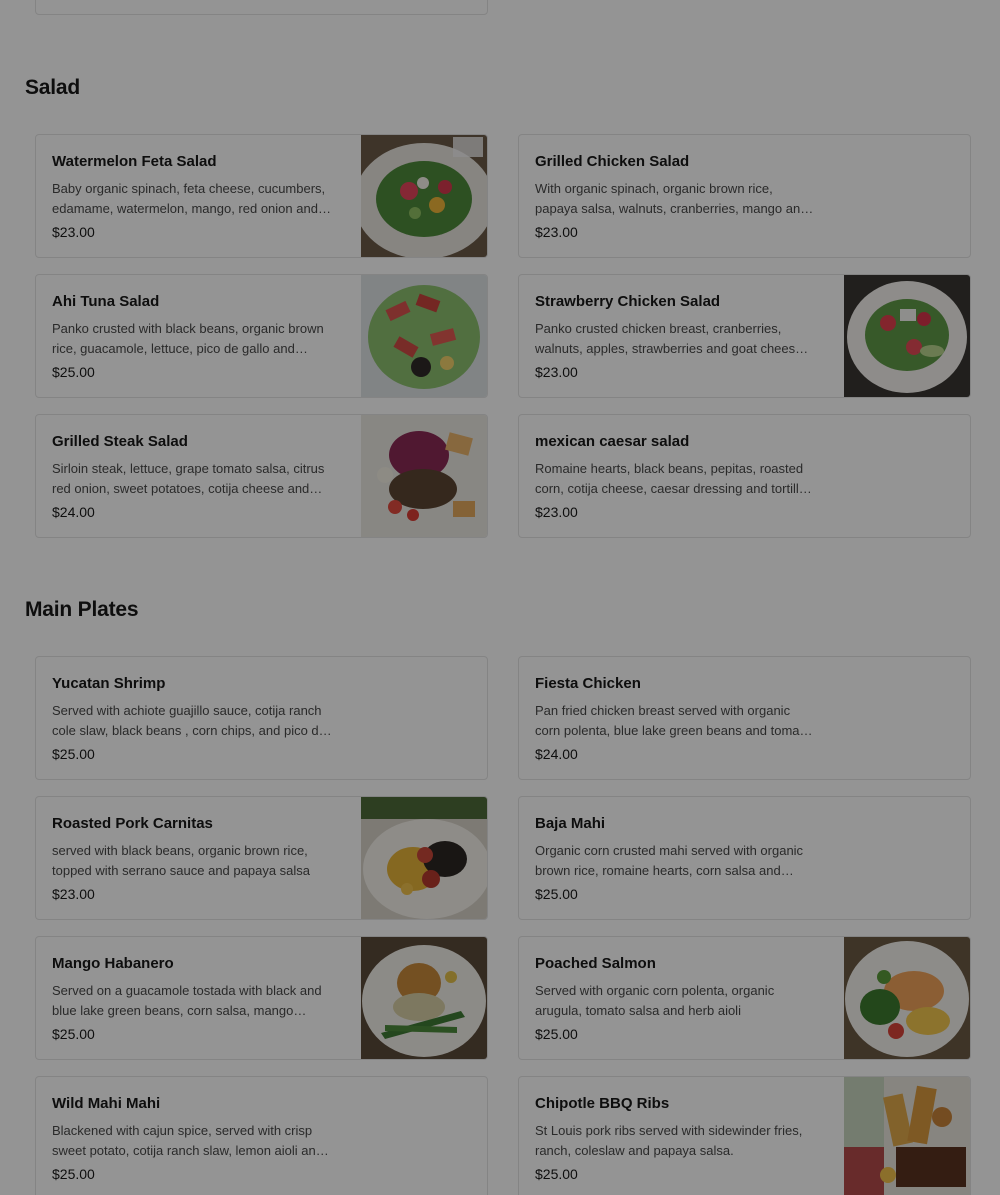  What do you see at coordinates (120, 441) in the screenshot?
I see `menu-item-name: Grilled Steak Salad` at bounding box center [120, 441].